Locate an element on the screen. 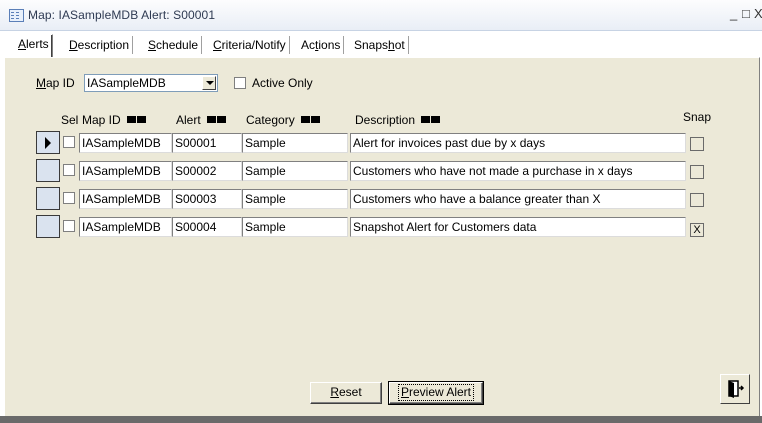  alert-cell: S00002 is located at coordinates (207, 171).